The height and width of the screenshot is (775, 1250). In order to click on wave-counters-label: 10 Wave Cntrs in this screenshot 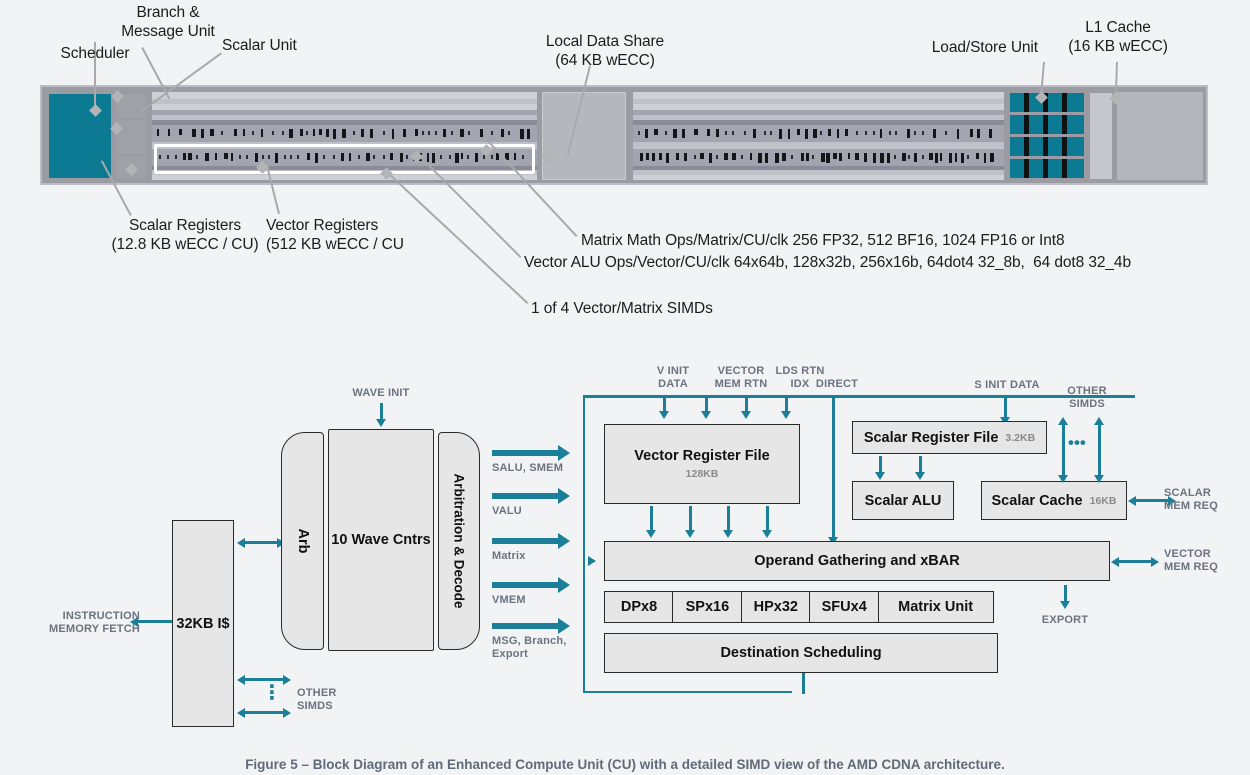, I will do `click(381, 540)`.